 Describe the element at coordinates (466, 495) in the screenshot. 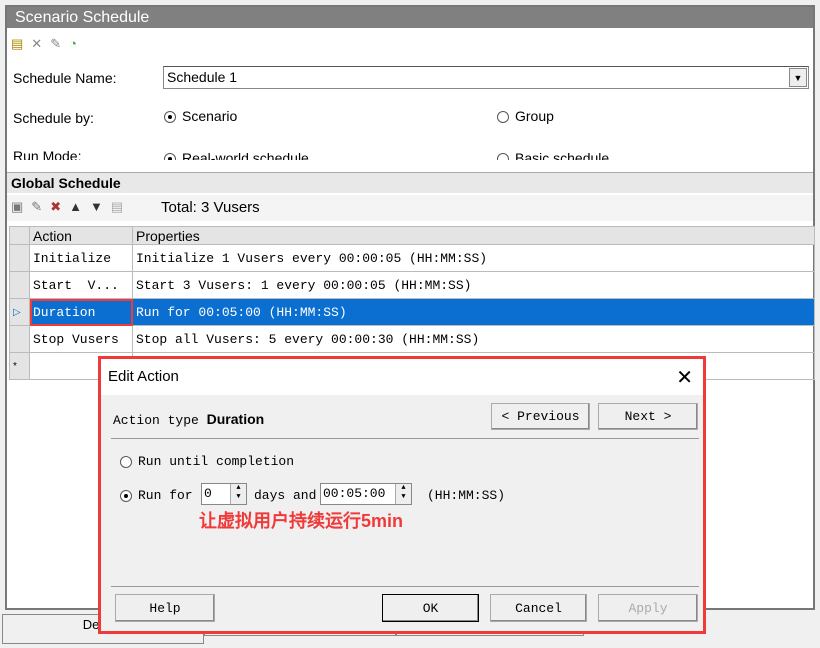

I see `time-unit: (HH:MM:SS)` at that location.